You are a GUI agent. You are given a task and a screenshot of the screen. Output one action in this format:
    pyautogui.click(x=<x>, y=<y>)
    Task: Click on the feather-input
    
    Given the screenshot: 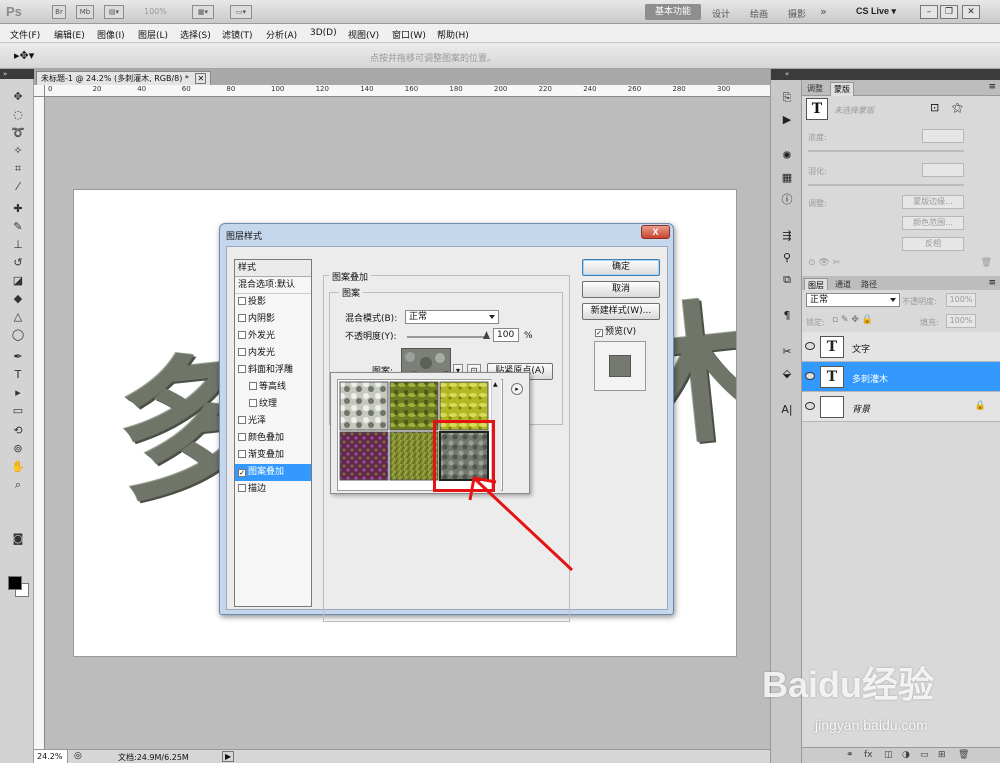 What is the action you would take?
    pyautogui.click(x=943, y=170)
    